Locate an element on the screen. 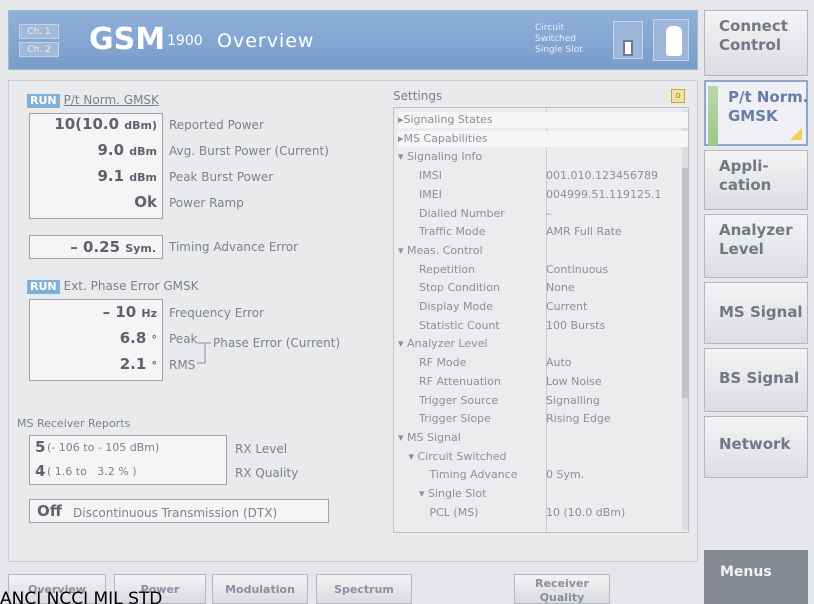 The width and height of the screenshot is (814, 604). tab-modulation: Modulation is located at coordinates (260, 589).